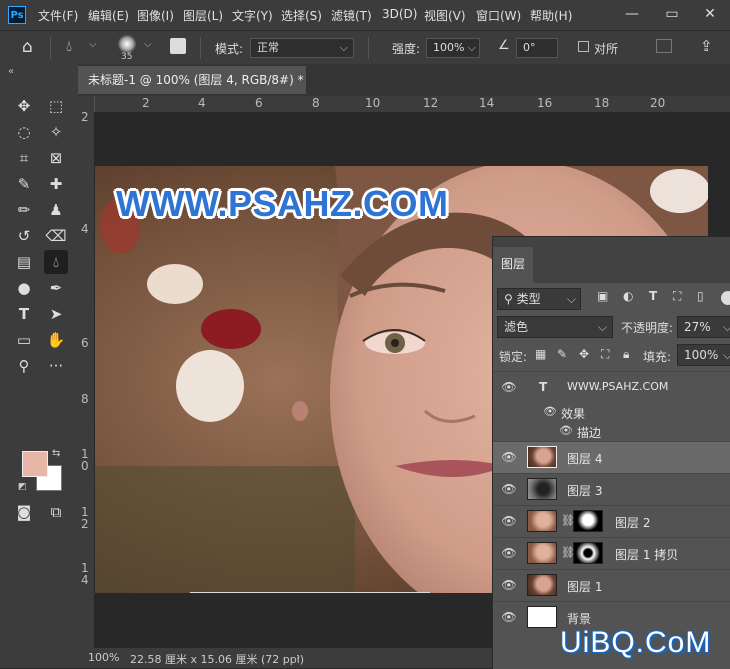 This screenshot has width=730, height=669. Describe the element at coordinates (24, 314) in the screenshot. I see `type-tool-icon: T` at that location.